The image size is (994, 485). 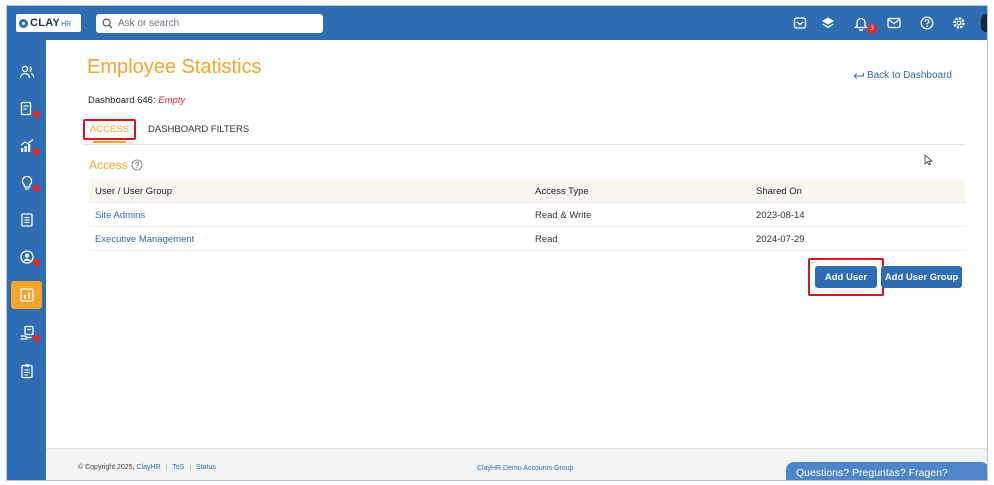 What do you see at coordinates (137, 165) in the screenshot?
I see `help-circle-icon` at bounding box center [137, 165].